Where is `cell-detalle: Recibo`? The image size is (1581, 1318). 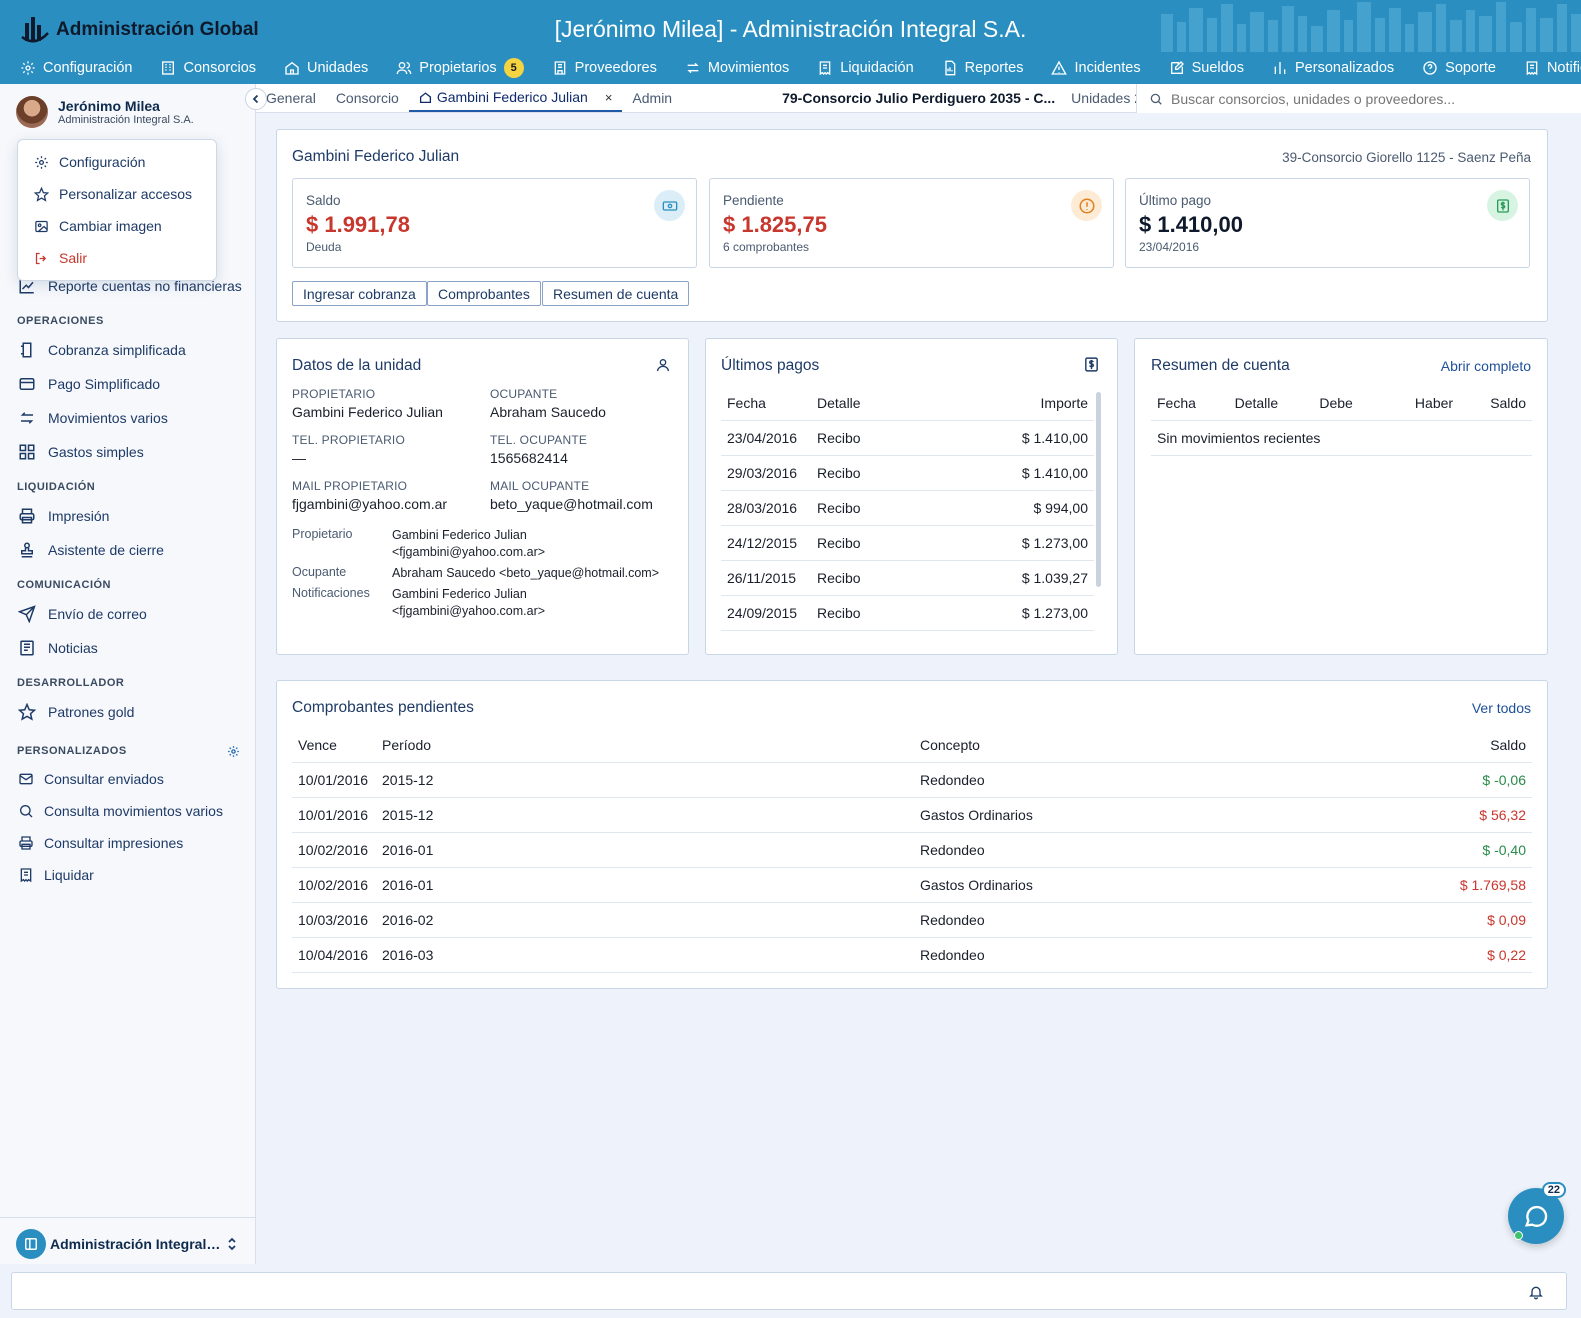 cell-detalle: Recibo is located at coordinates (870, 543).